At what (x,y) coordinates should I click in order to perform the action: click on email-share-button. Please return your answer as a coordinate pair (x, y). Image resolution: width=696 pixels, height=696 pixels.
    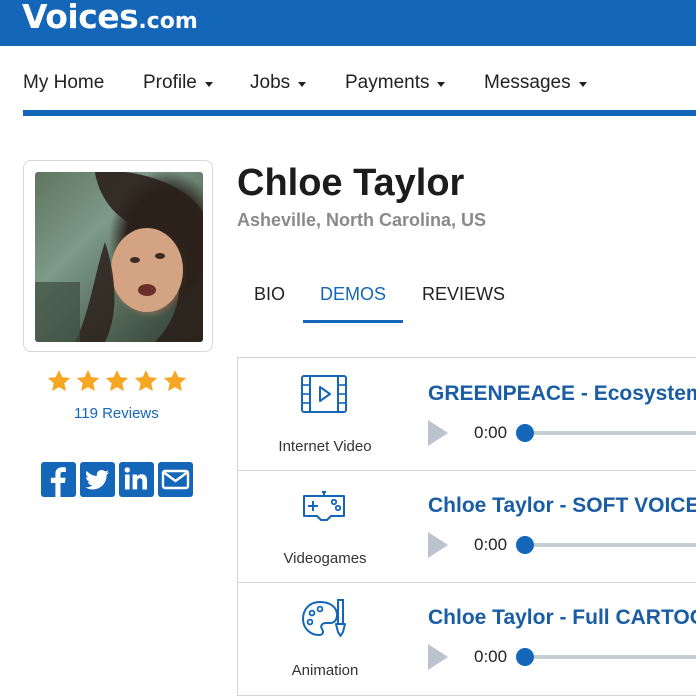
    Looking at the image, I should click on (175, 479).